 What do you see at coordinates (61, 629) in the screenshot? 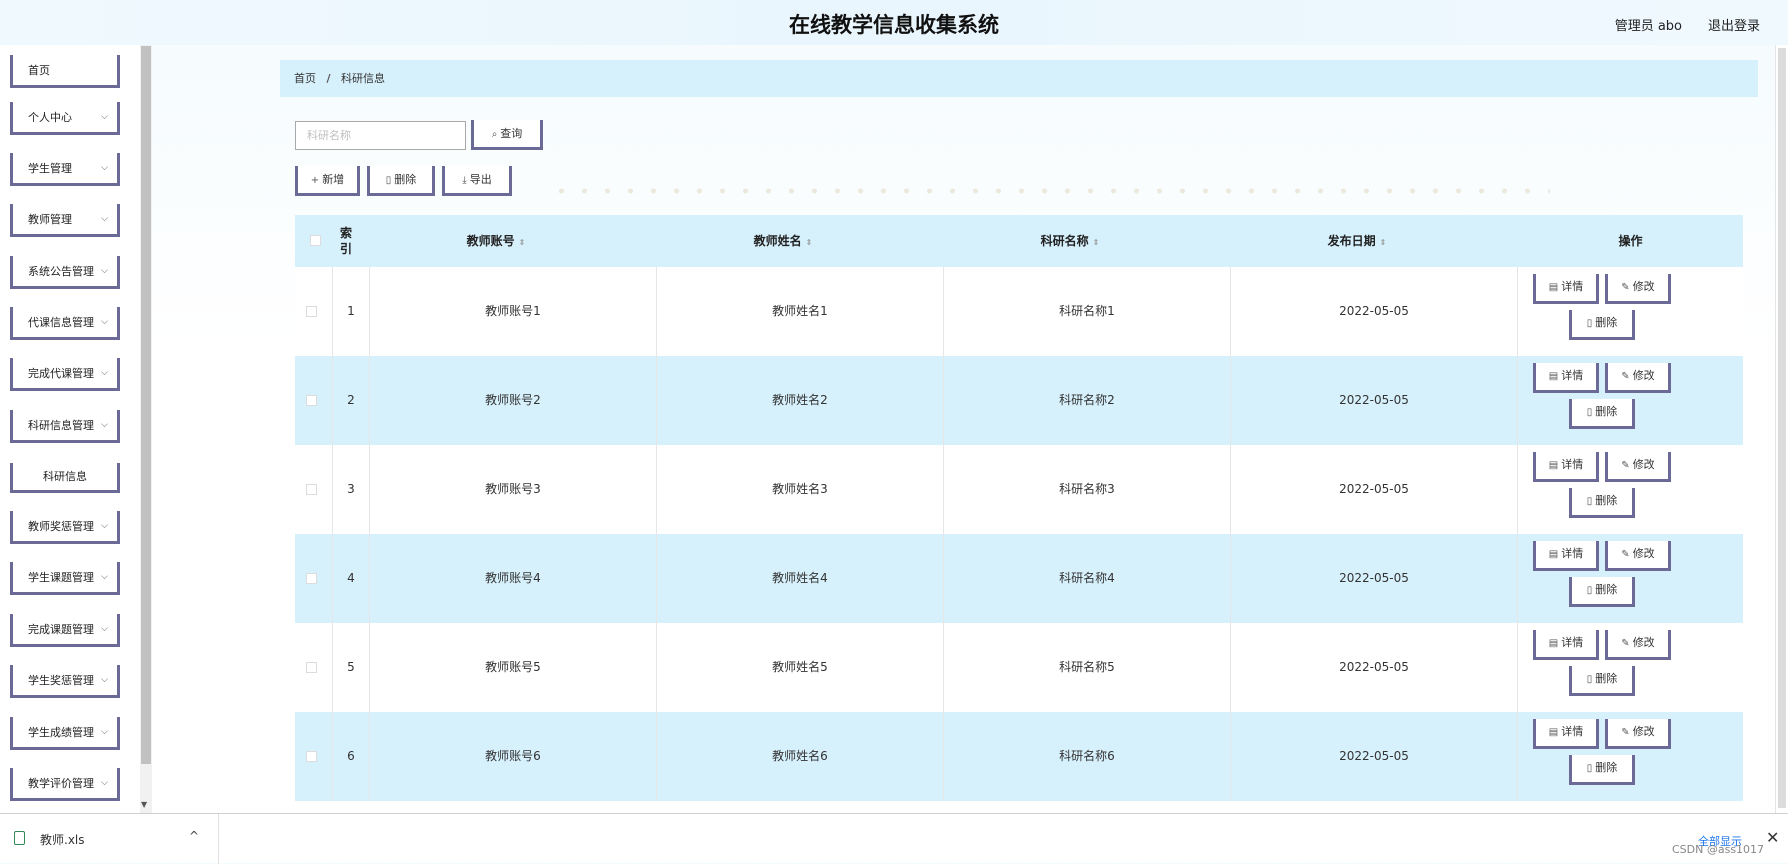
I see `sidebar-item-label: 完成课题管理` at bounding box center [61, 629].